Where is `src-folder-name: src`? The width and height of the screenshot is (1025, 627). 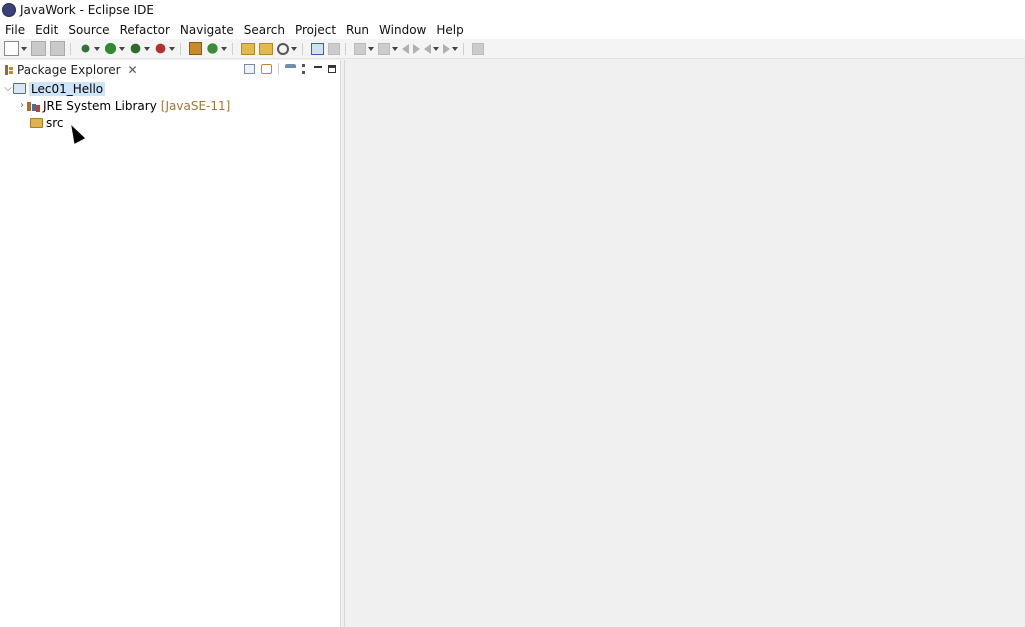 src-folder-name: src is located at coordinates (55, 123).